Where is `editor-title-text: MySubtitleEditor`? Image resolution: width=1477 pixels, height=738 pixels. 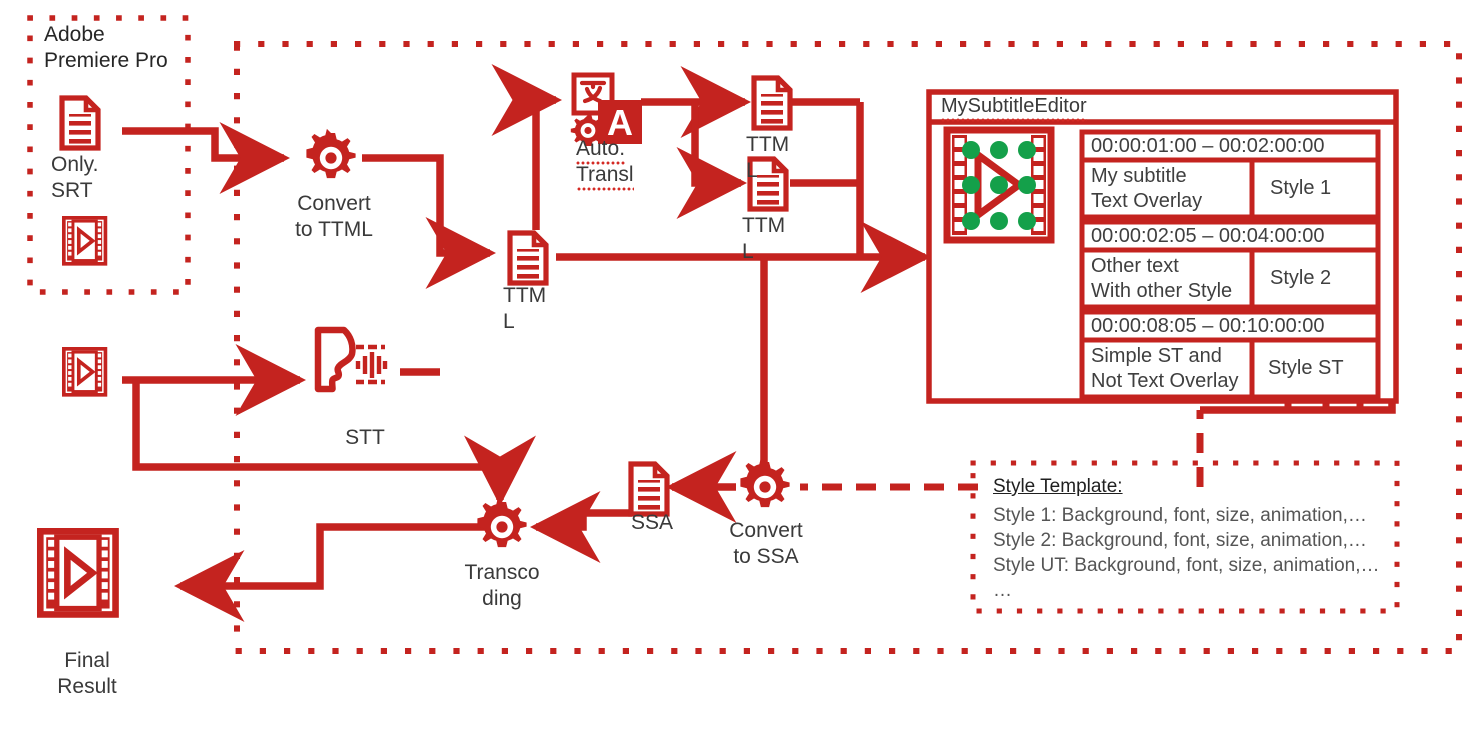
editor-title-text: MySubtitleEditor is located at coordinates (1014, 108).